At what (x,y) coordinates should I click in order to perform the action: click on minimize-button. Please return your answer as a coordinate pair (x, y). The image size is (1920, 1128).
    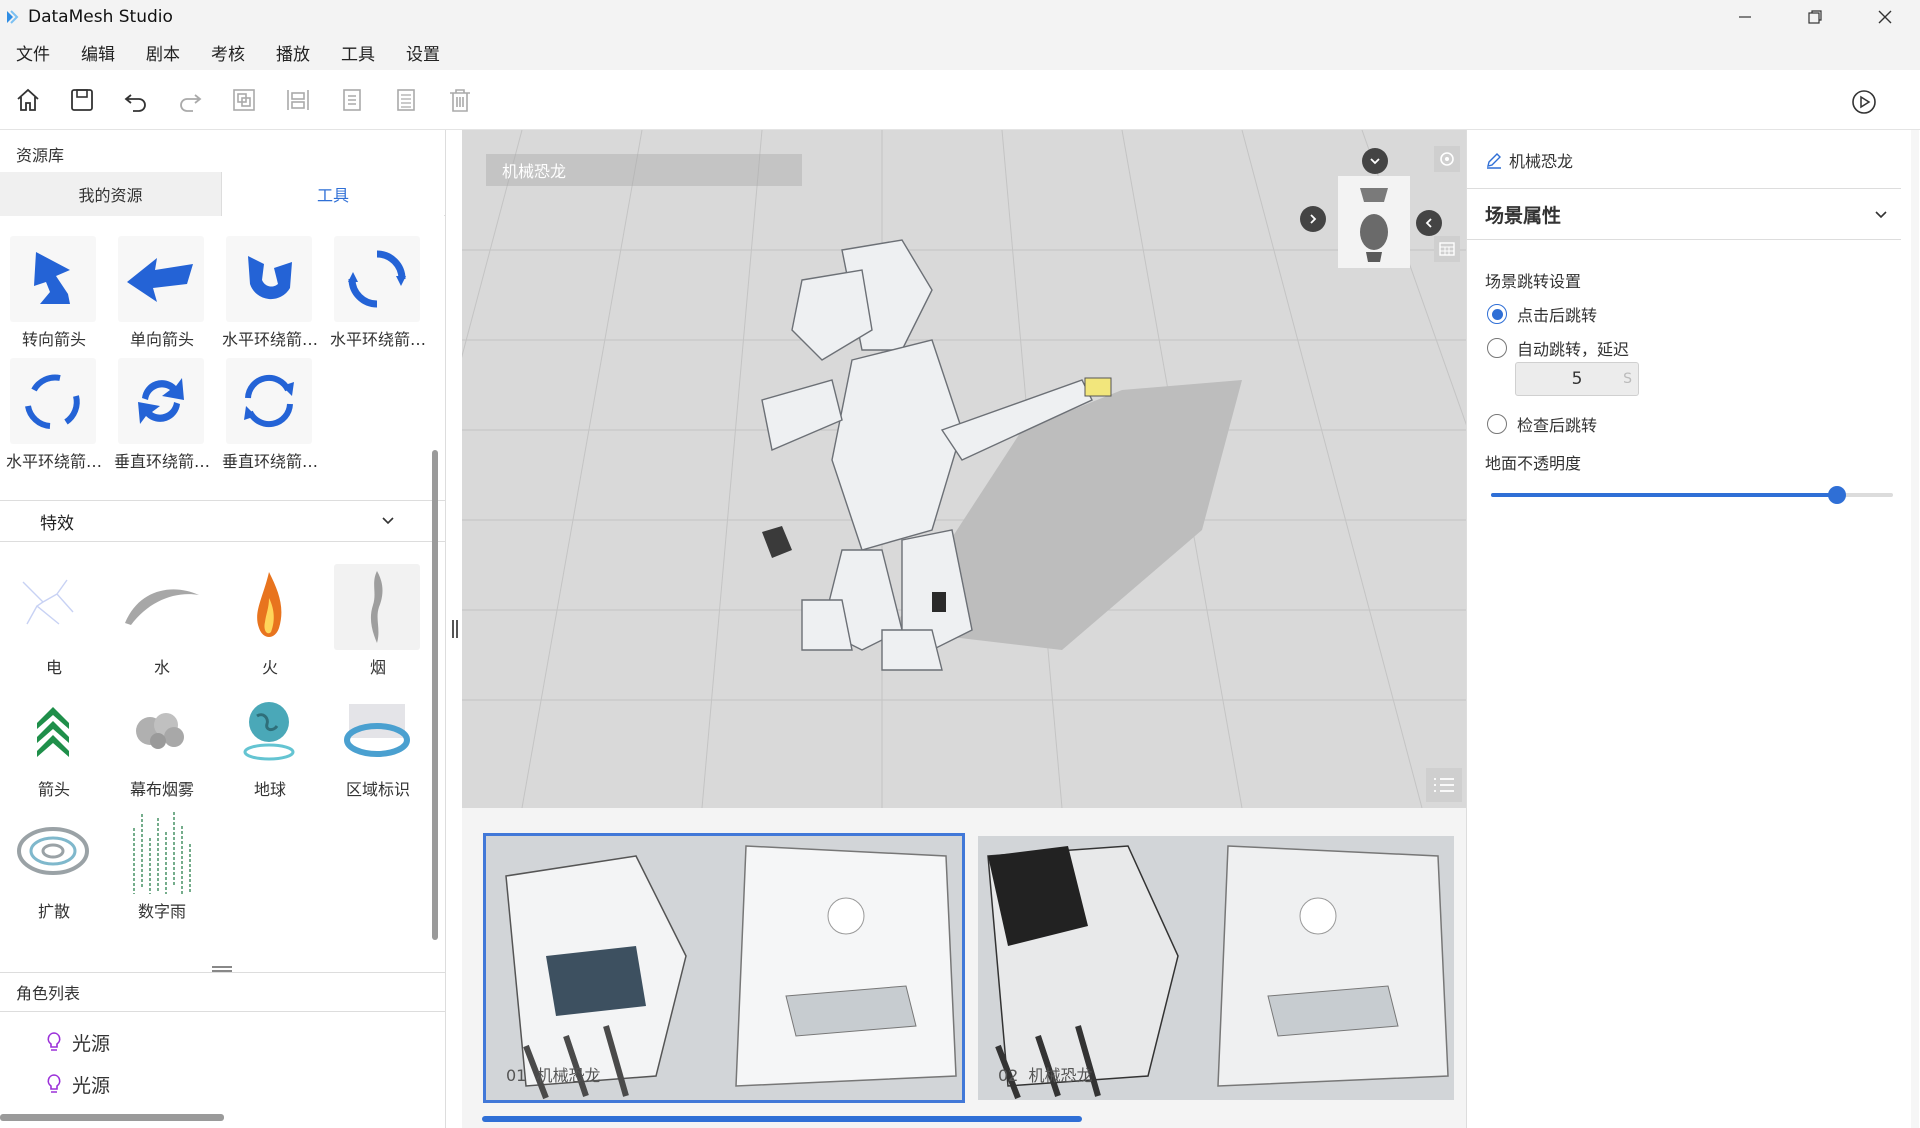
    Looking at the image, I should click on (1745, 17).